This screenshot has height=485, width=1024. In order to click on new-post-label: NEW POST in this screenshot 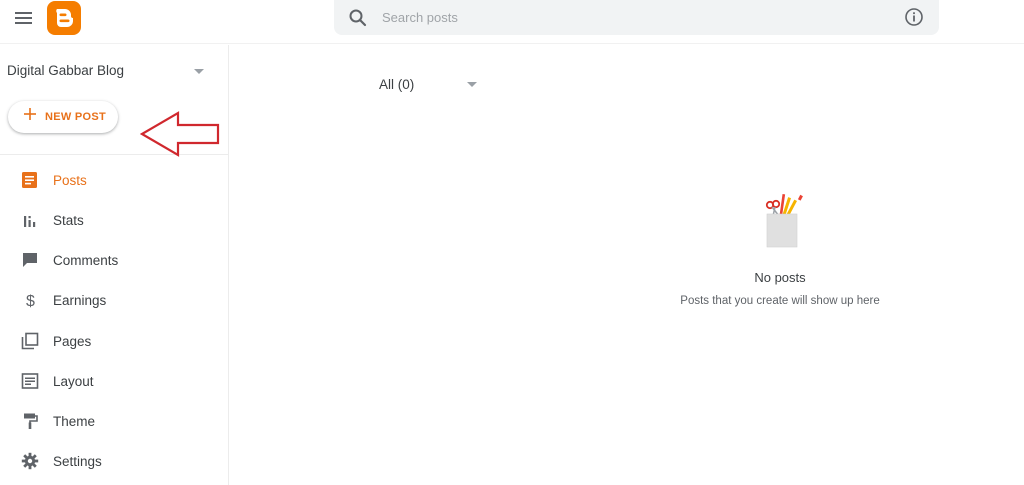, I will do `click(76, 117)`.